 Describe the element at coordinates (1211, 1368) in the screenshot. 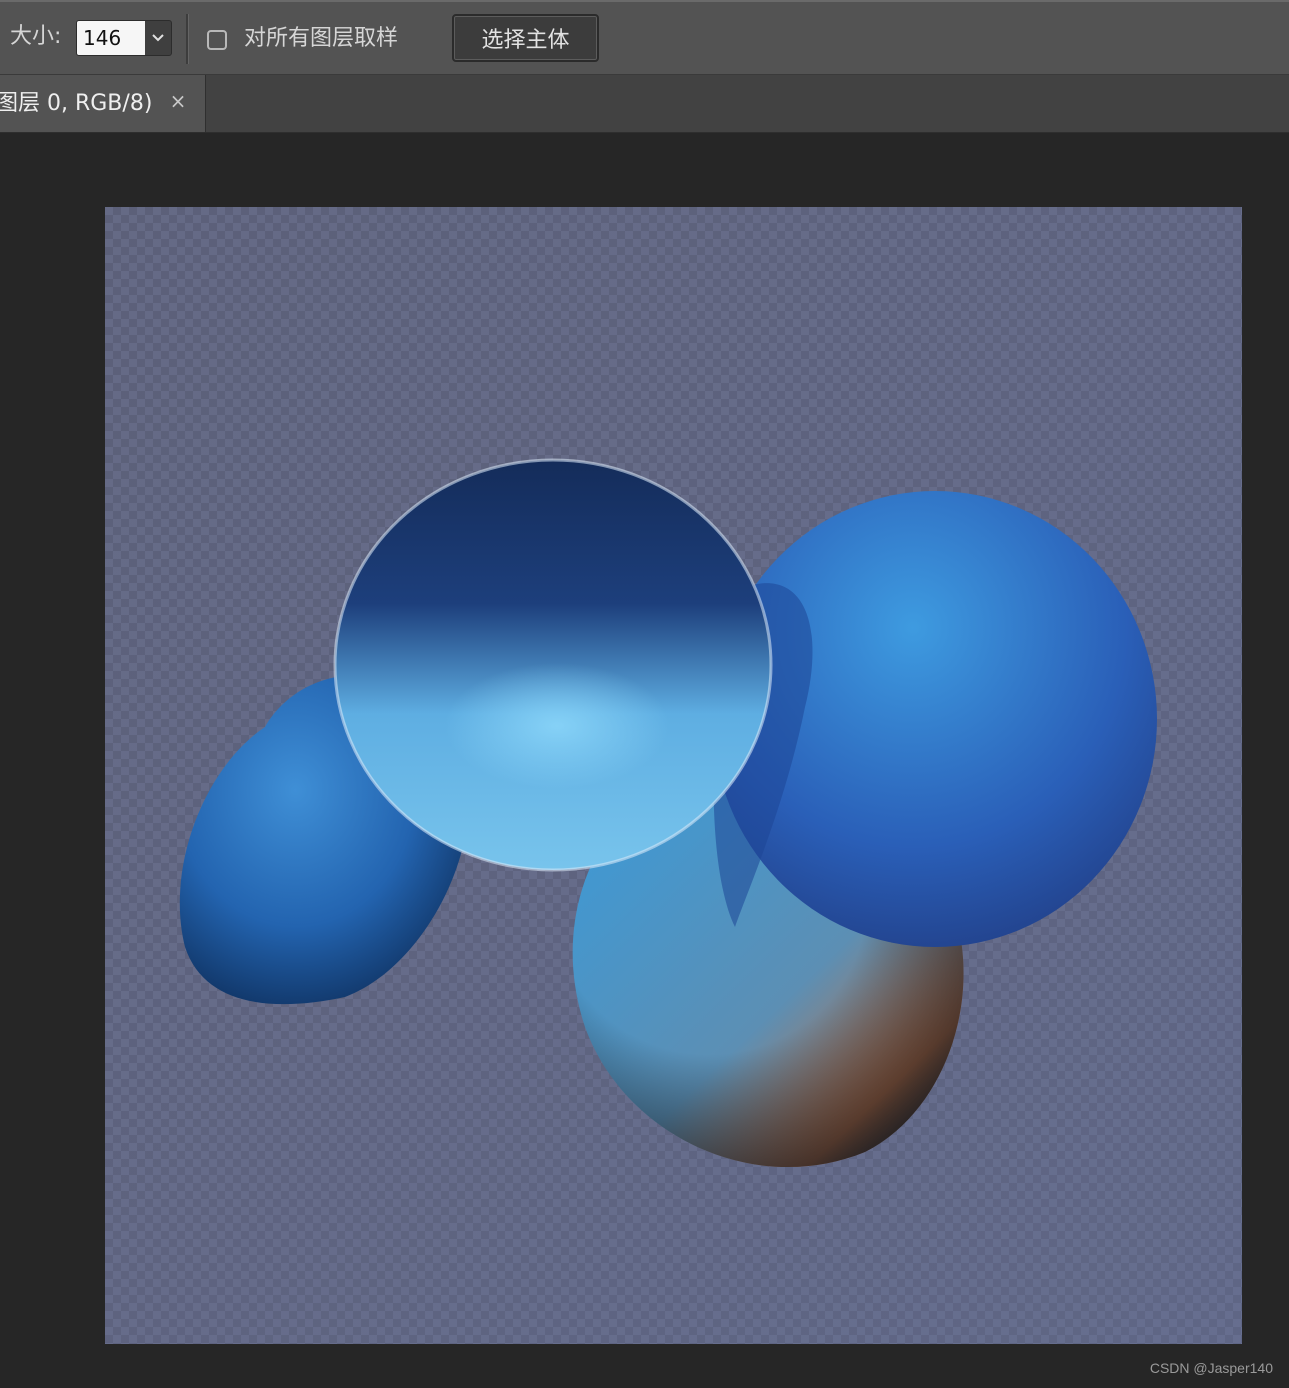

I see `watermark: CSDN @Jasper140` at that location.